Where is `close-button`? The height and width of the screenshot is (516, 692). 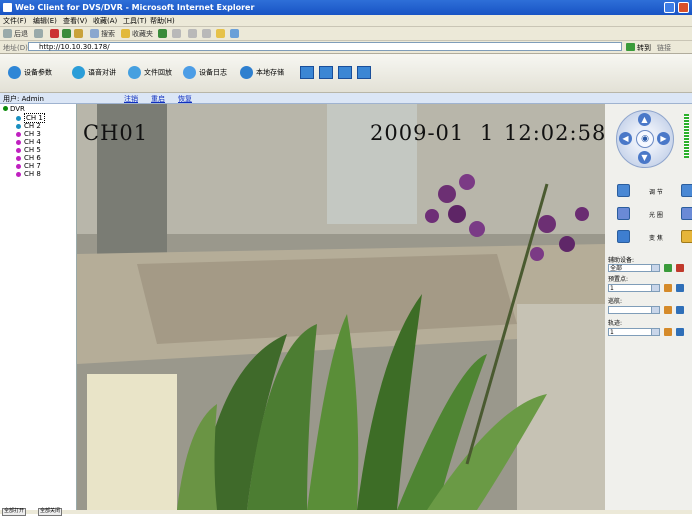 close-button is located at coordinates (683, 7).